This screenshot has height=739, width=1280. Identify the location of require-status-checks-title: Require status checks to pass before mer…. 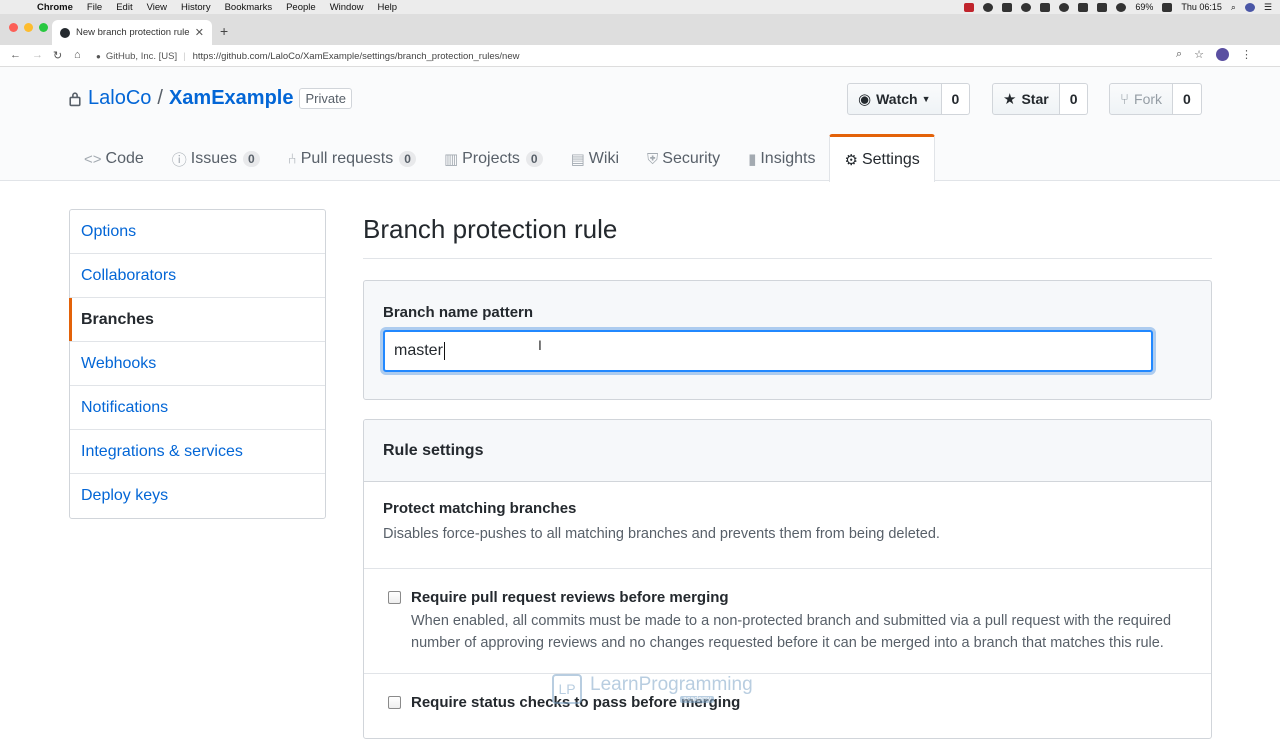
(801, 702).